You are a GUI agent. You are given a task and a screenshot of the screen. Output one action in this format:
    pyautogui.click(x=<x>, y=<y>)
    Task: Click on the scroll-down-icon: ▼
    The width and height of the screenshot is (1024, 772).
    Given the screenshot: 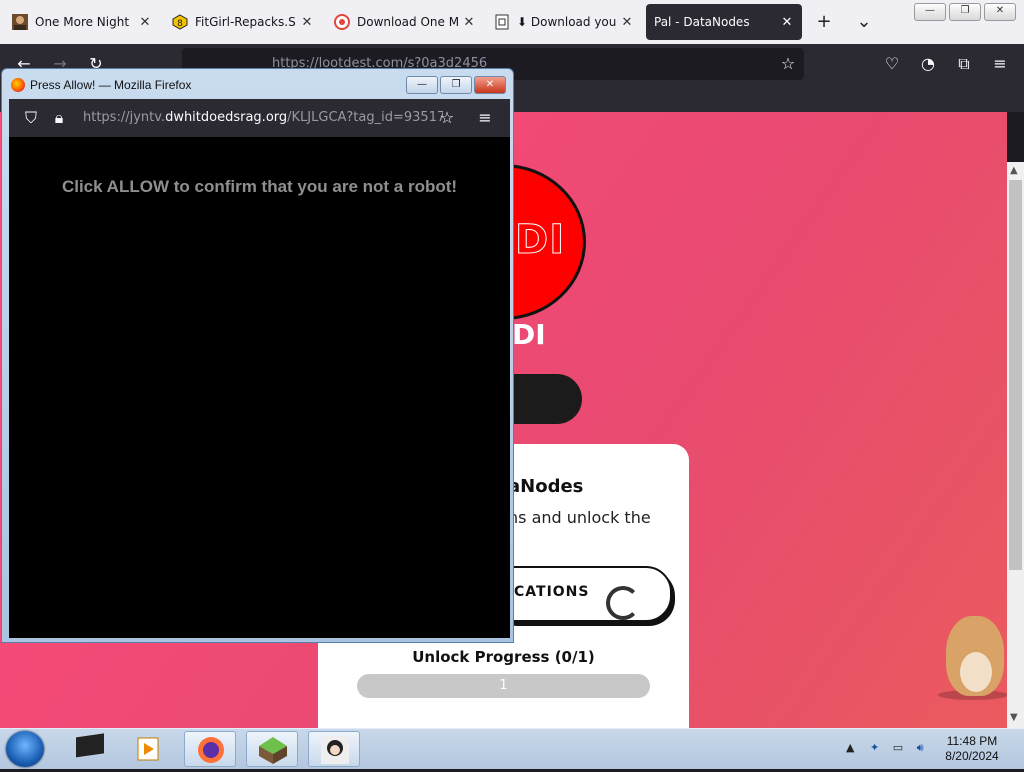 What is the action you would take?
    pyautogui.click(x=1014, y=717)
    